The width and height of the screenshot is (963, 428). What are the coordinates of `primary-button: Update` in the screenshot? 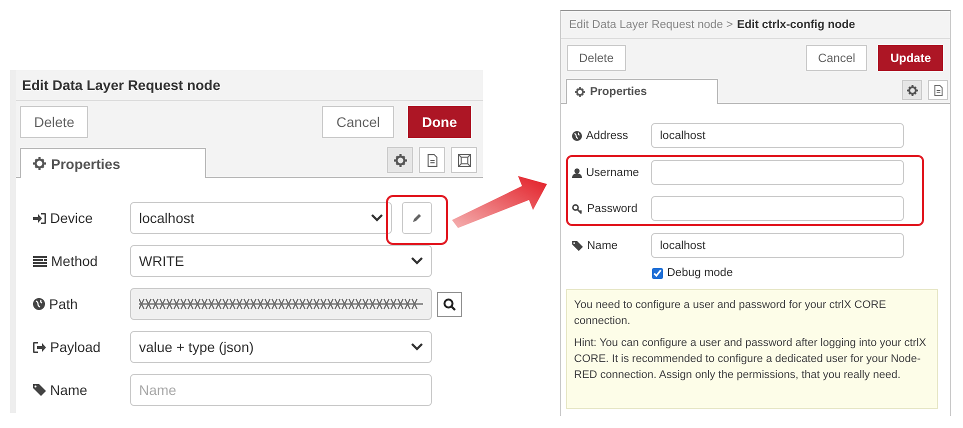 It's located at (910, 58).